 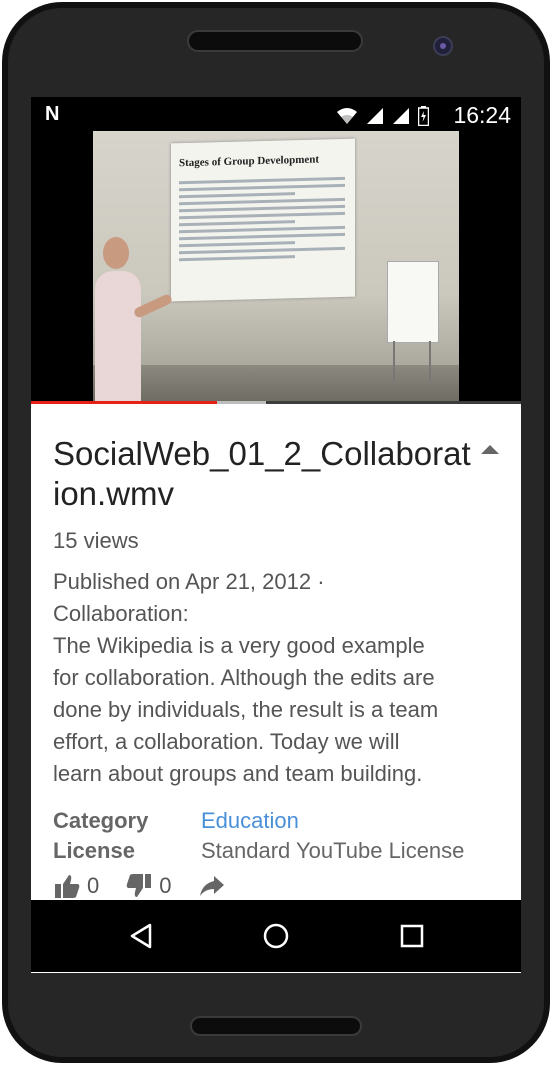 I want to click on license-label: License, so click(x=94, y=850).